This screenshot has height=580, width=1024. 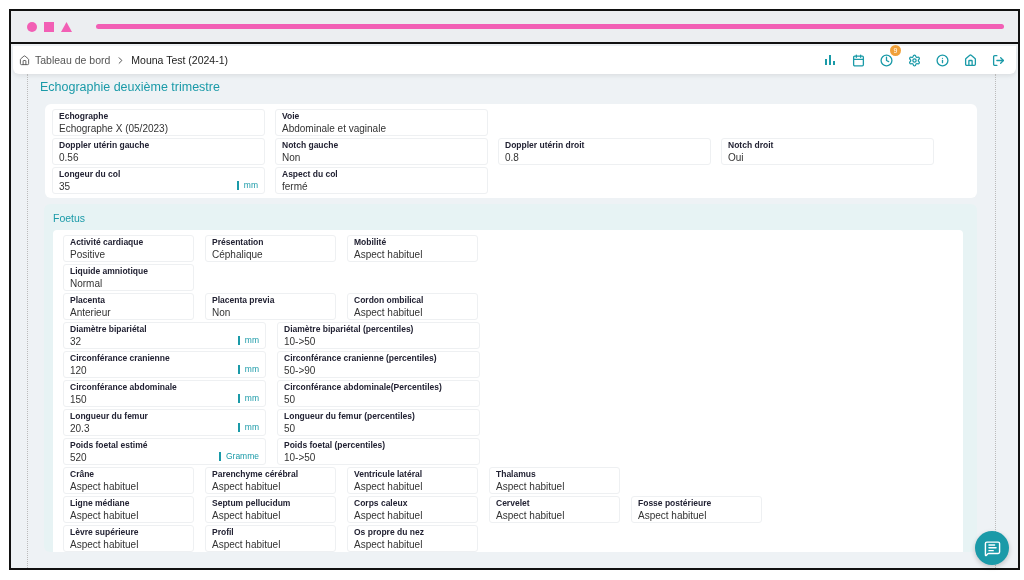 I want to click on input-field: Profil Aspect habituel, so click(x=270, y=538).